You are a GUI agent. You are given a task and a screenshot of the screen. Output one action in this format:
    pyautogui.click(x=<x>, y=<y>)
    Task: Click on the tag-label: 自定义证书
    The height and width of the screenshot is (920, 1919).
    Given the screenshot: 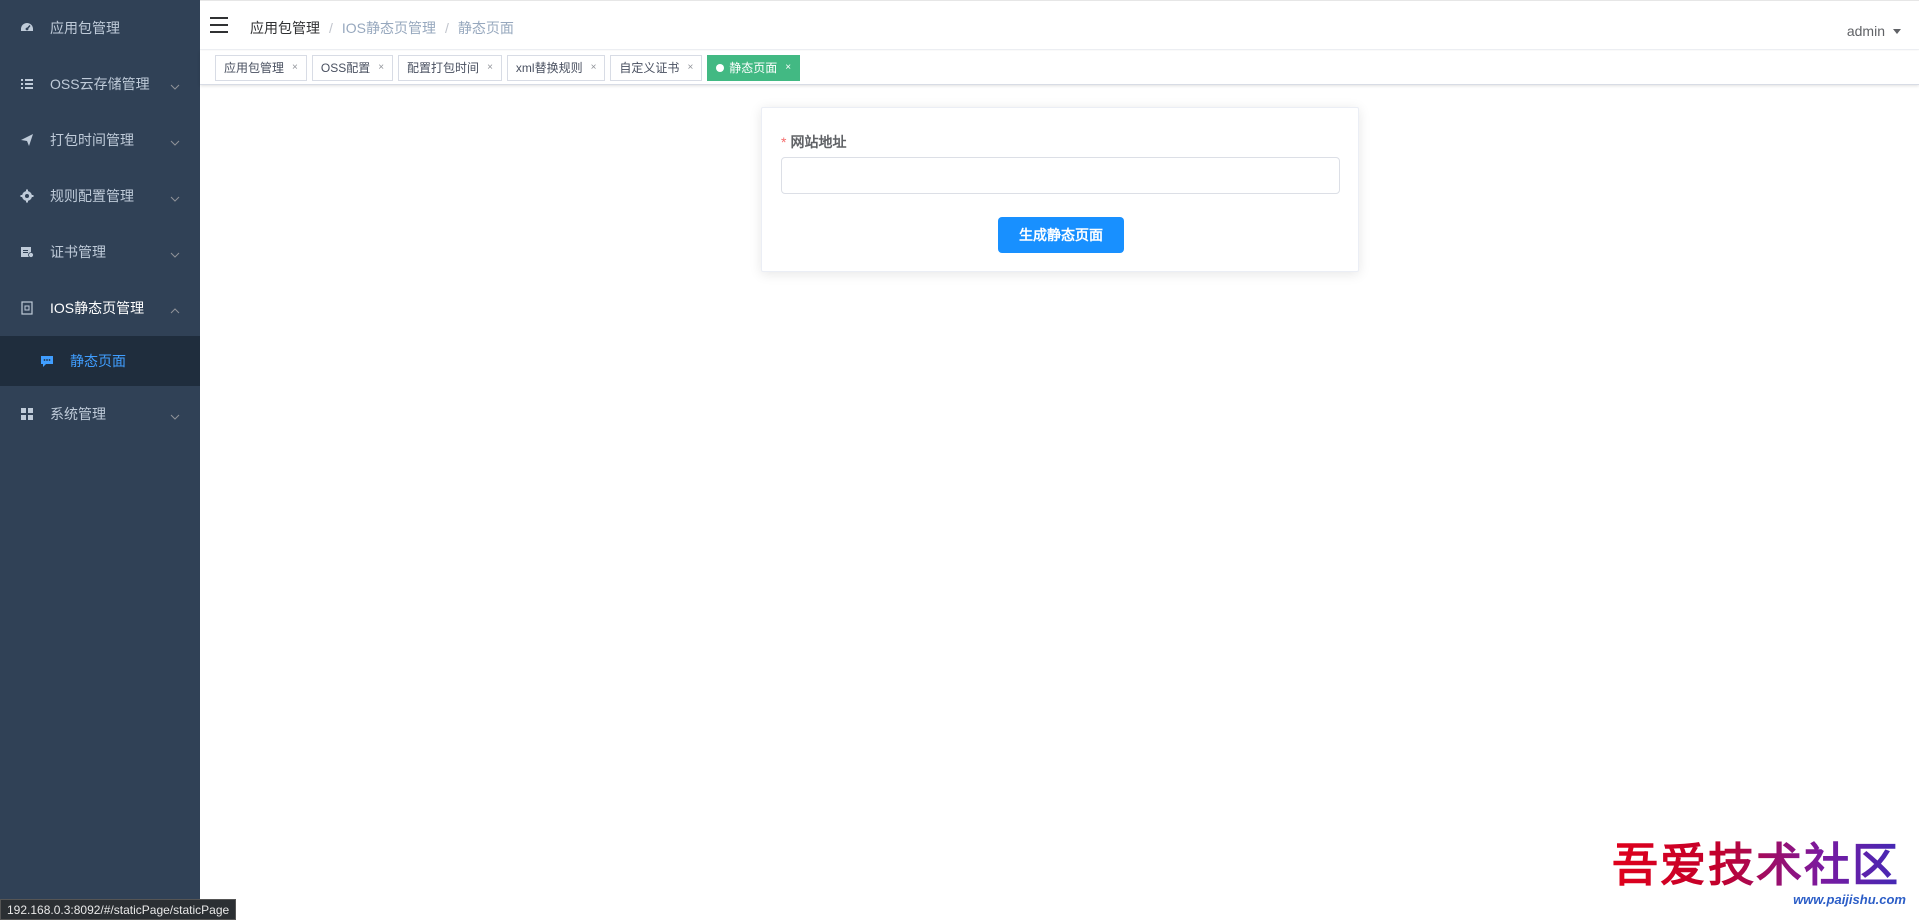 What is the action you would take?
    pyautogui.click(x=649, y=68)
    